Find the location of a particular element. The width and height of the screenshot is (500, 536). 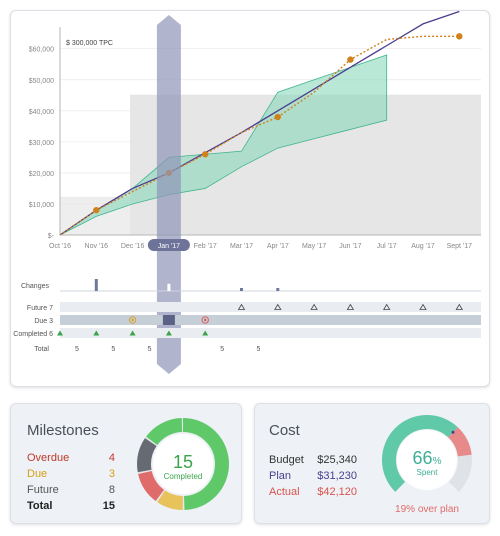

milestone-row-total: Total 15 is located at coordinates (71, 506).